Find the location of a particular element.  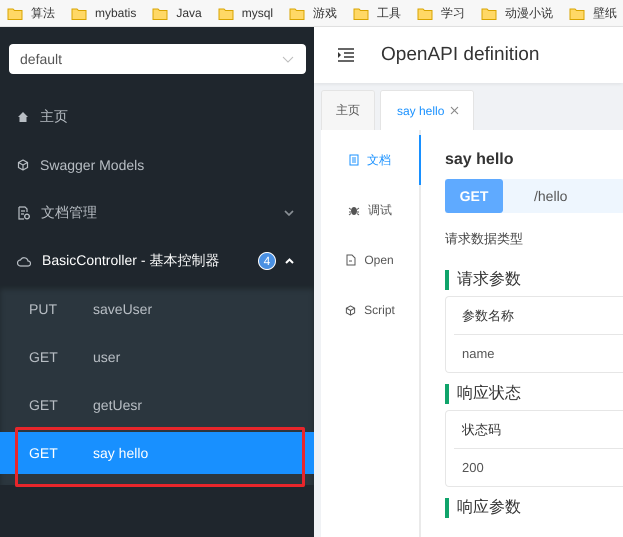

bookmark: mysql is located at coordinates (246, 13).